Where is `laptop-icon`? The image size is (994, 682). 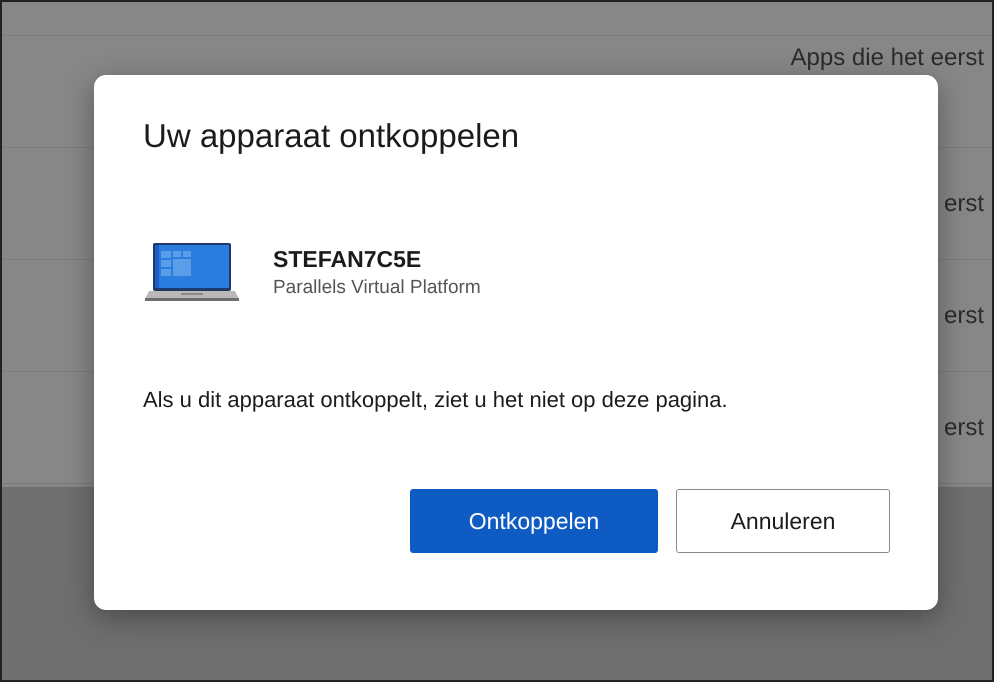
laptop-icon is located at coordinates (192, 272).